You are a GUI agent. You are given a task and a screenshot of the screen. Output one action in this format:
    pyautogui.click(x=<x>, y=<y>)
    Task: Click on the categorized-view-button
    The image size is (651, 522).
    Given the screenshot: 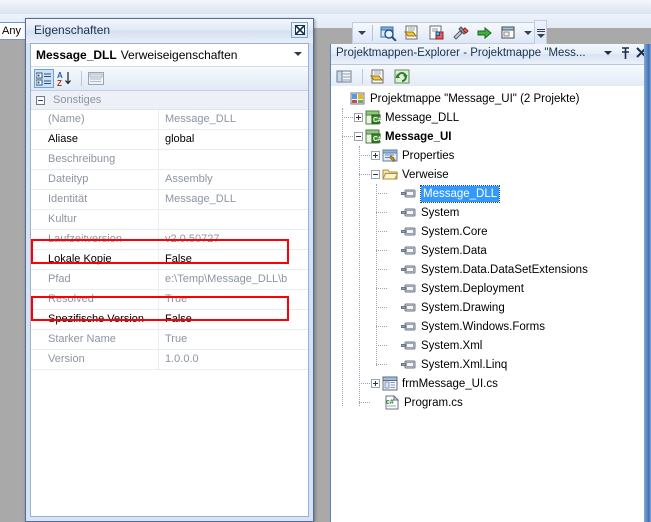 What is the action you would take?
    pyautogui.click(x=44, y=78)
    